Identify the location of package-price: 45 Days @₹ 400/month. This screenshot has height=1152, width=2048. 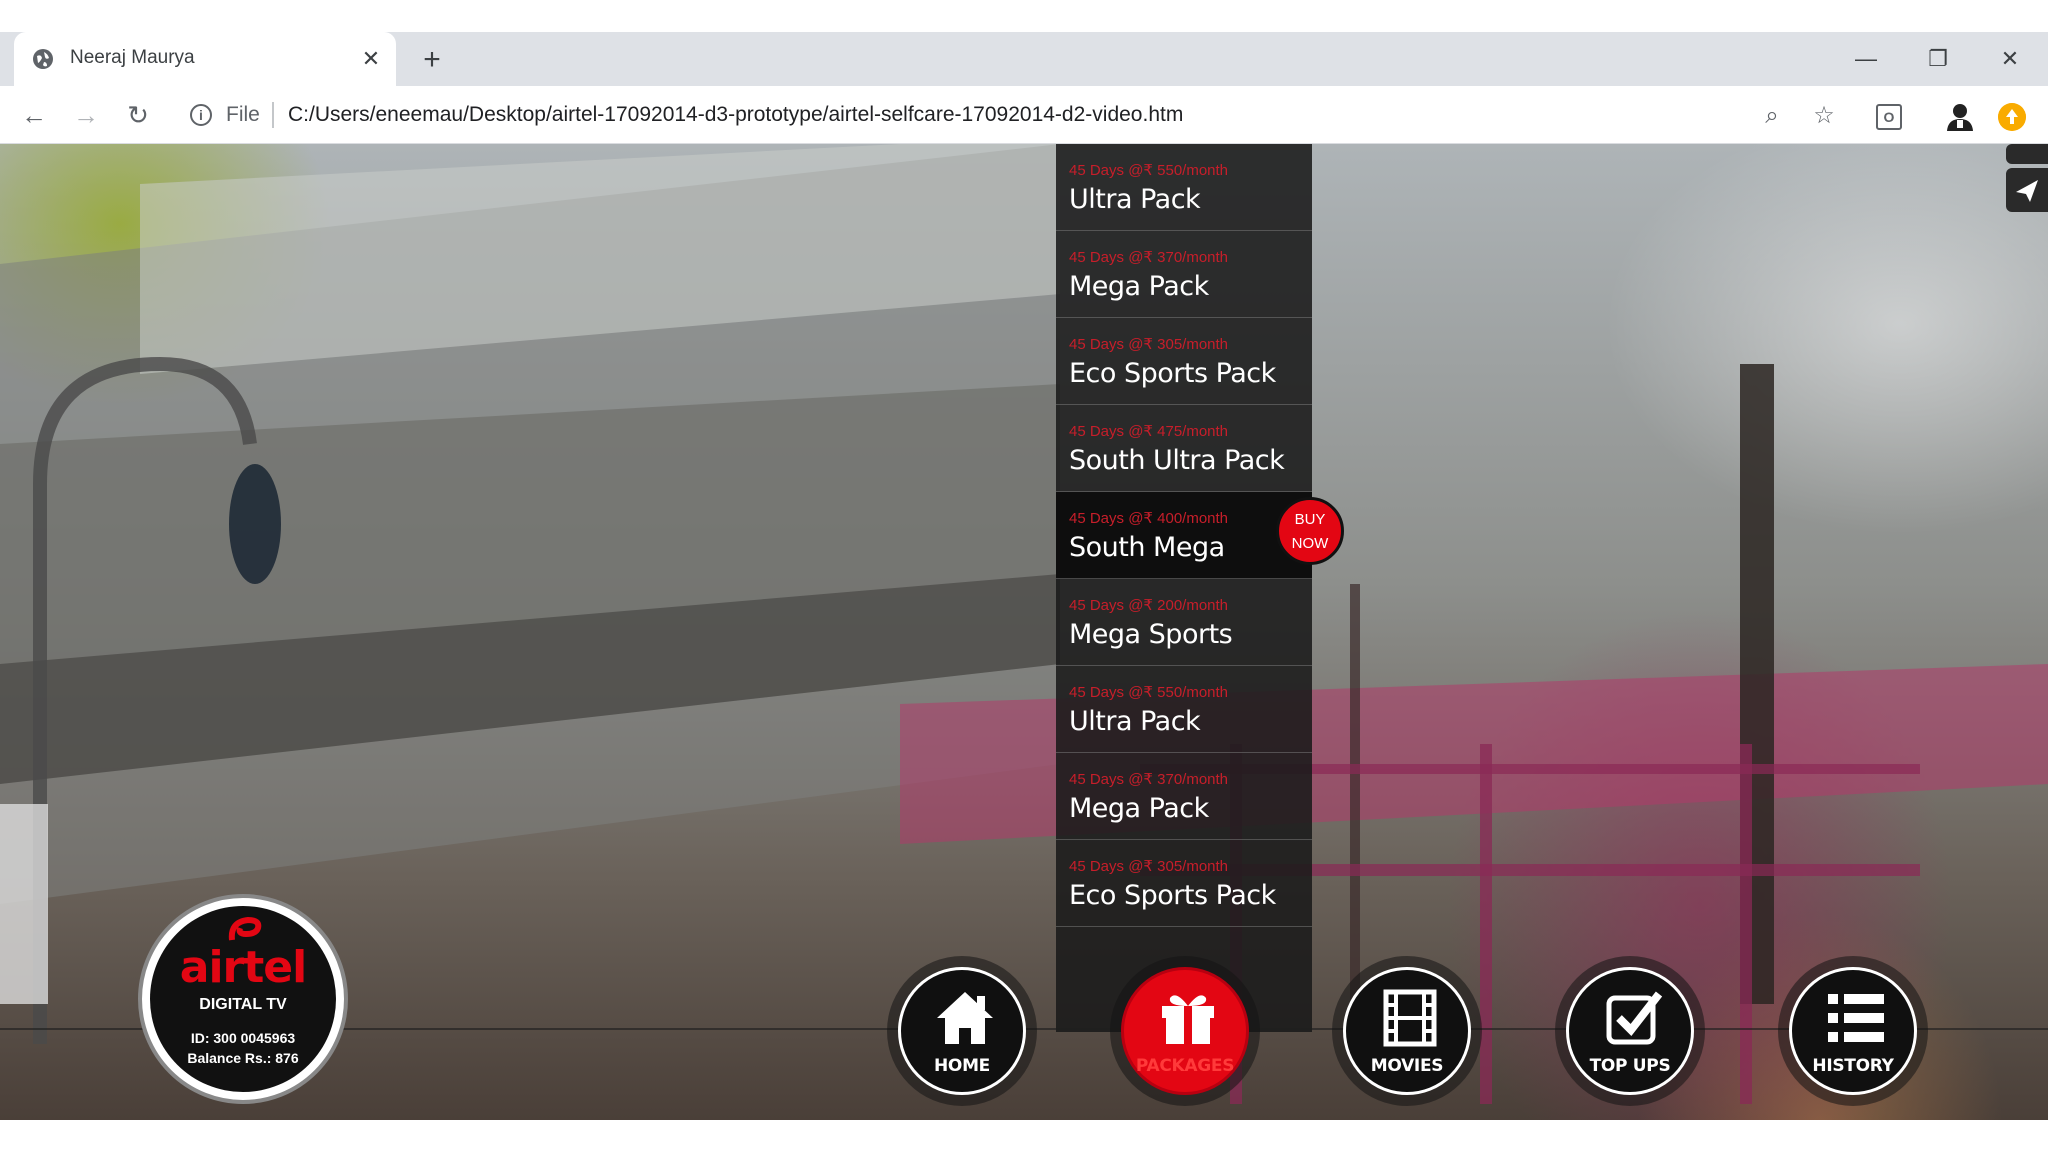
(1149, 518).